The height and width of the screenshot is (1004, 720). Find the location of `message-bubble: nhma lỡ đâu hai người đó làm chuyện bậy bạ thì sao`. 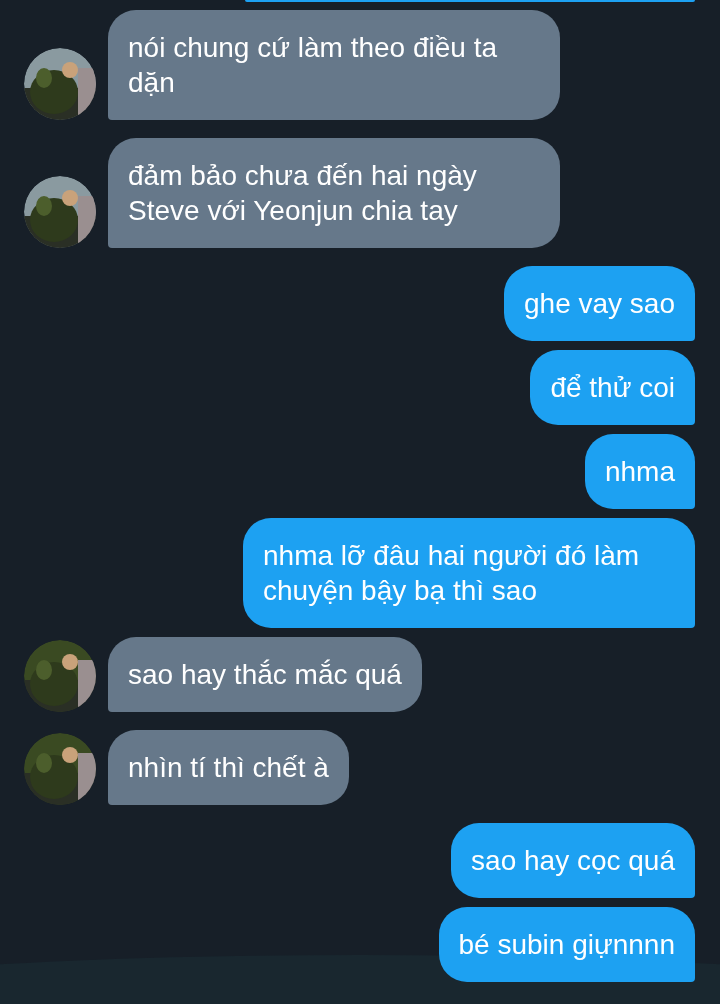

message-bubble: nhma lỡ đâu hai người đó làm chuyện bậy bạ thì sao is located at coordinates (469, 573).